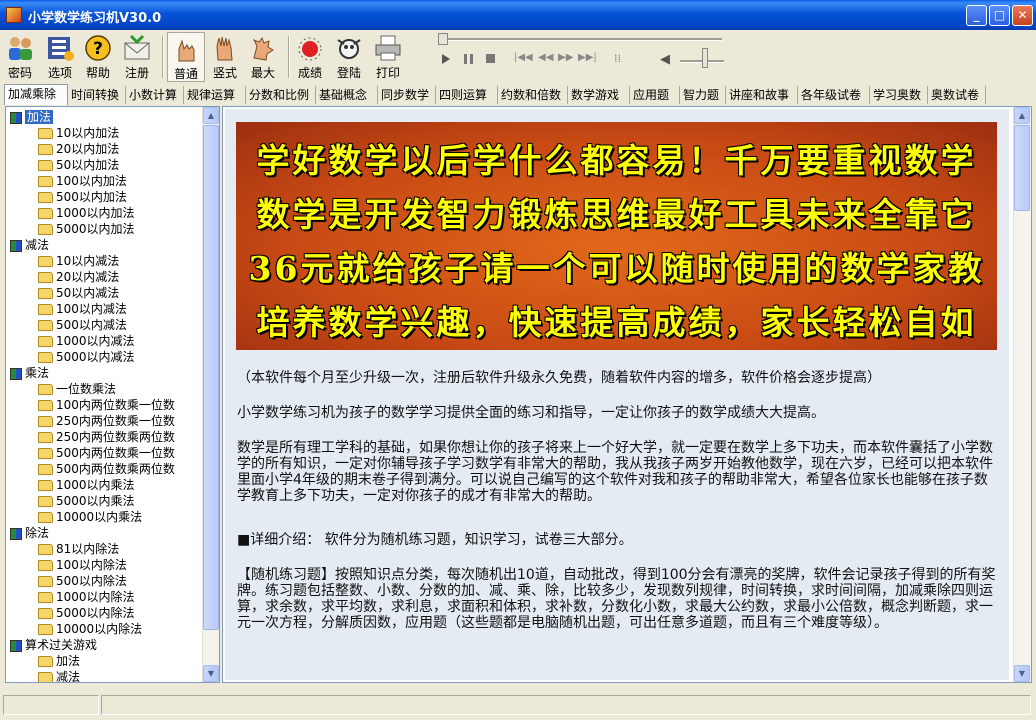 This screenshot has width=1036, height=720. I want to click on tree-leaf: 加法, so click(59, 661).